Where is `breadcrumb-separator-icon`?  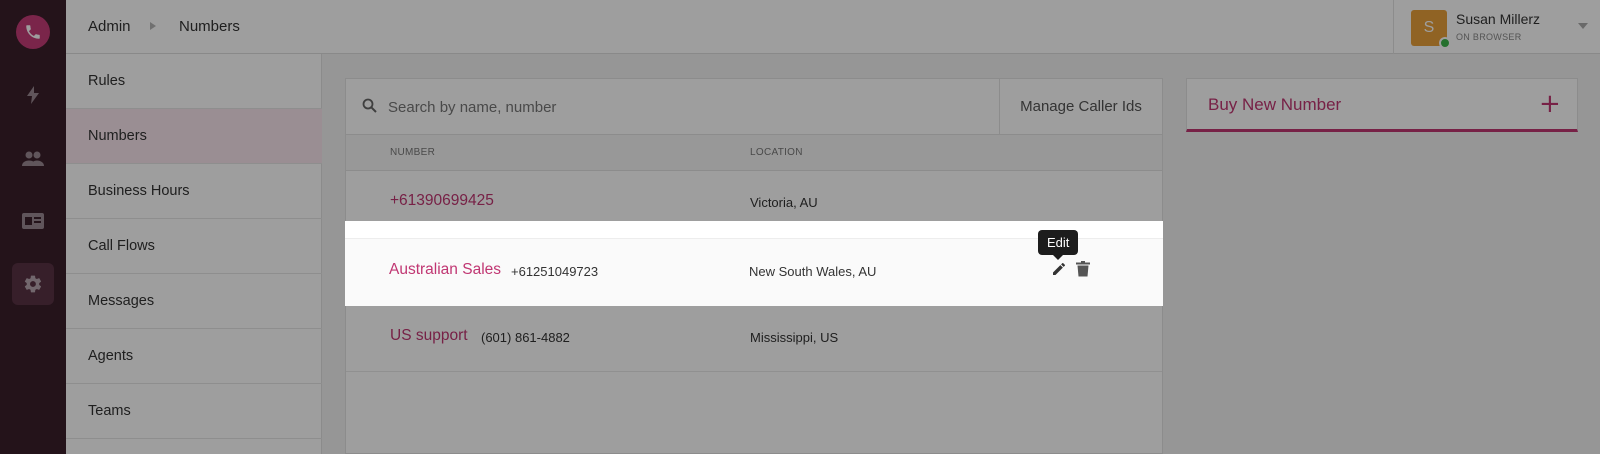
breadcrumb-separator-icon is located at coordinates (153, 26).